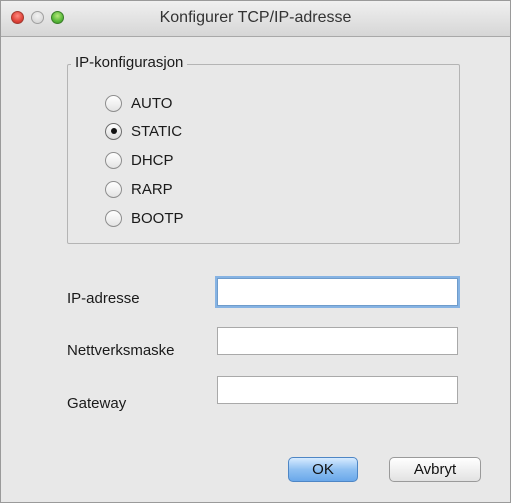 The image size is (511, 503). What do you see at coordinates (323, 469) in the screenshot?
I see `ok-button: OK` at bounding box center [323, 469].